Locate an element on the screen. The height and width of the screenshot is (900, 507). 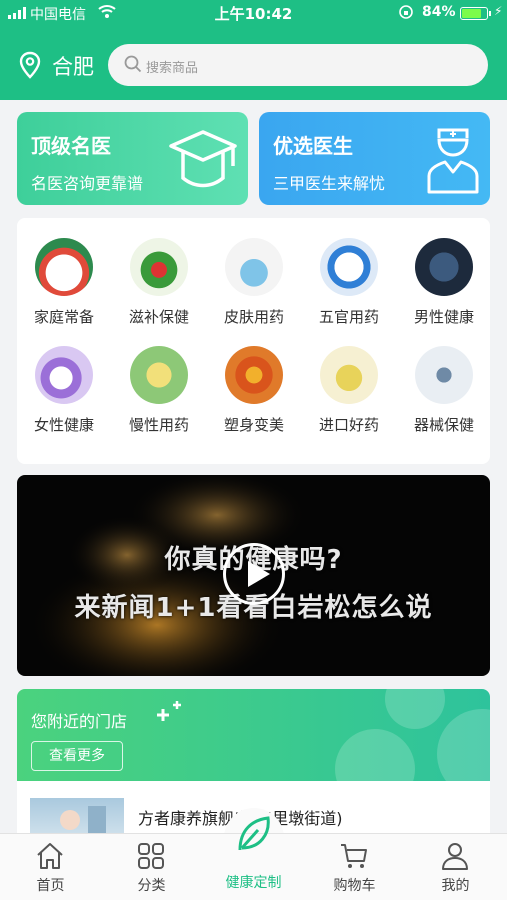
category-label: 女性健康 is located at coordinates (63, 425).